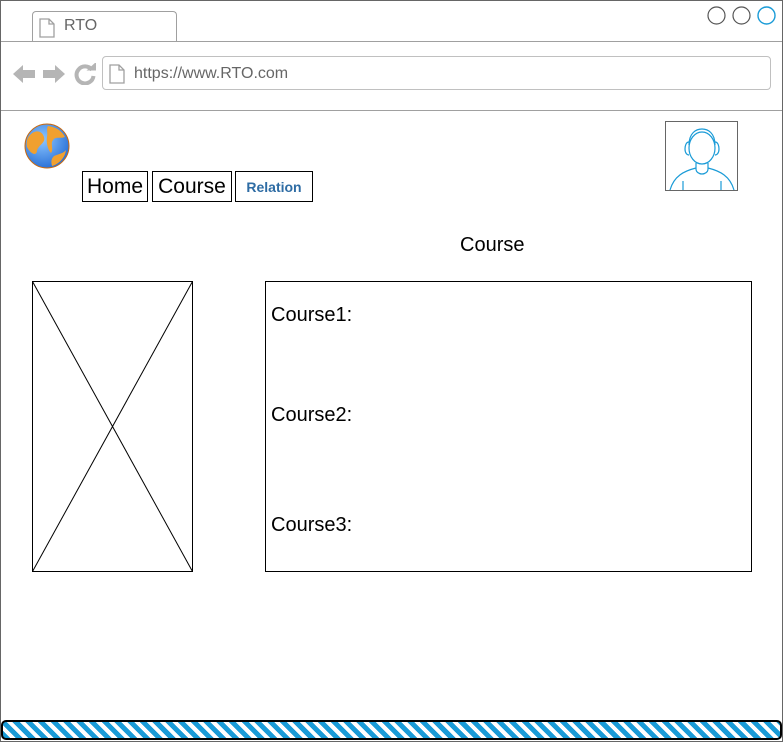  I want to click on url-text: https://www.RTO.com, so click(211, 73).